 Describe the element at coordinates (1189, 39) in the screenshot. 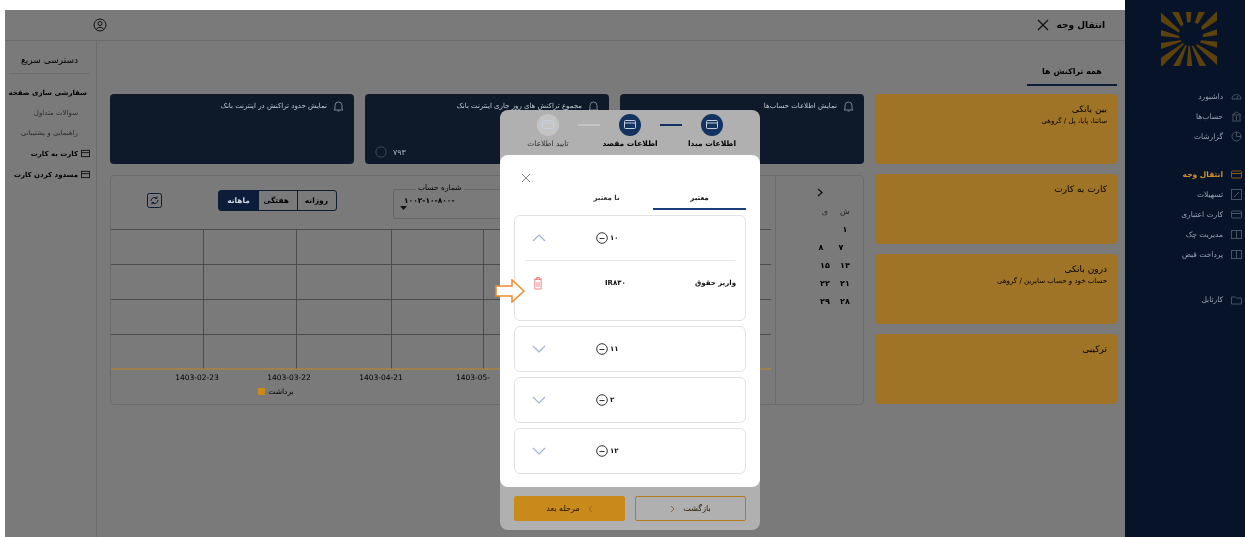

I see `sun-logo` at that location.